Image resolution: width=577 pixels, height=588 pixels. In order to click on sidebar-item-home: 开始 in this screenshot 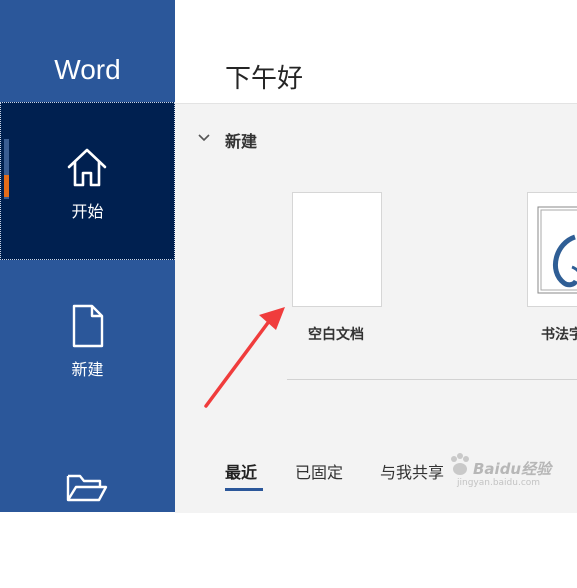, I will do `click(87, 181)`.